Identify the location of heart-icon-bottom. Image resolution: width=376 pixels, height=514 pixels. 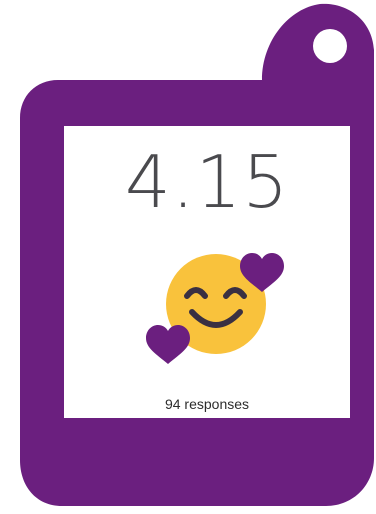
(168, 344).